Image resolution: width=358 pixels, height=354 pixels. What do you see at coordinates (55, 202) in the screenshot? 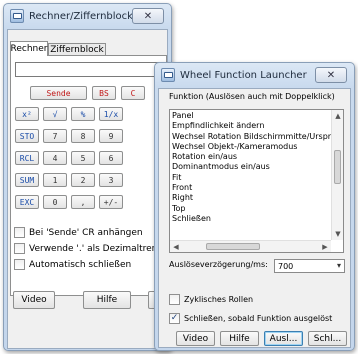
I see `digit-0-button: 0` at bounding box center [55, 202].